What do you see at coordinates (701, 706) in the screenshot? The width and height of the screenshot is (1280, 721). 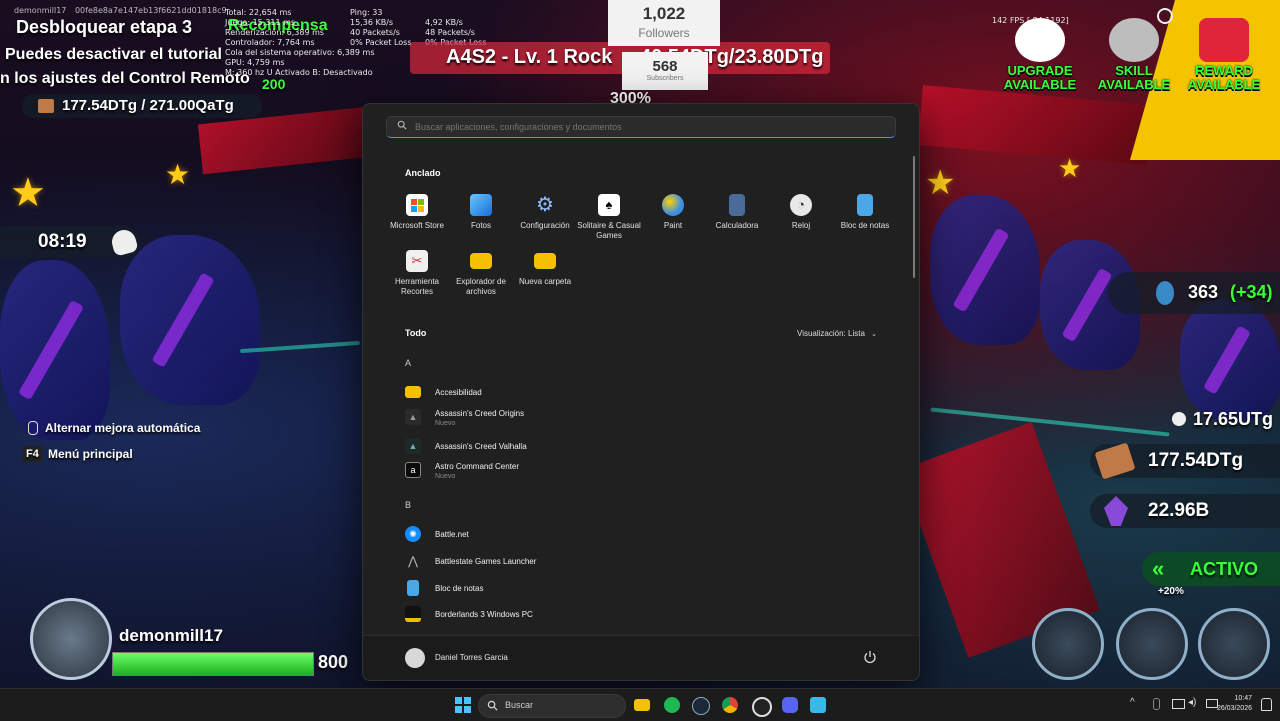 I see `steam-icon` at bounding box center [701, 706].